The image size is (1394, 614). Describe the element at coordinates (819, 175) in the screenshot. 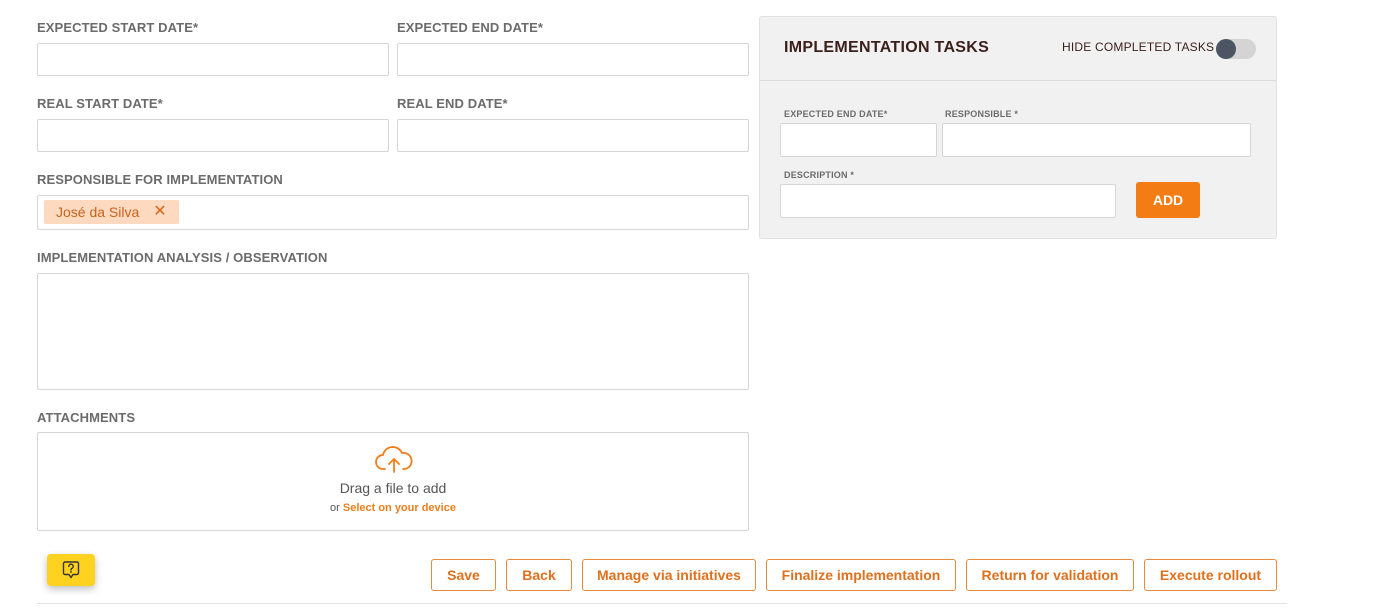

I see `task-description-label: DESCRIPTION *` at that location.